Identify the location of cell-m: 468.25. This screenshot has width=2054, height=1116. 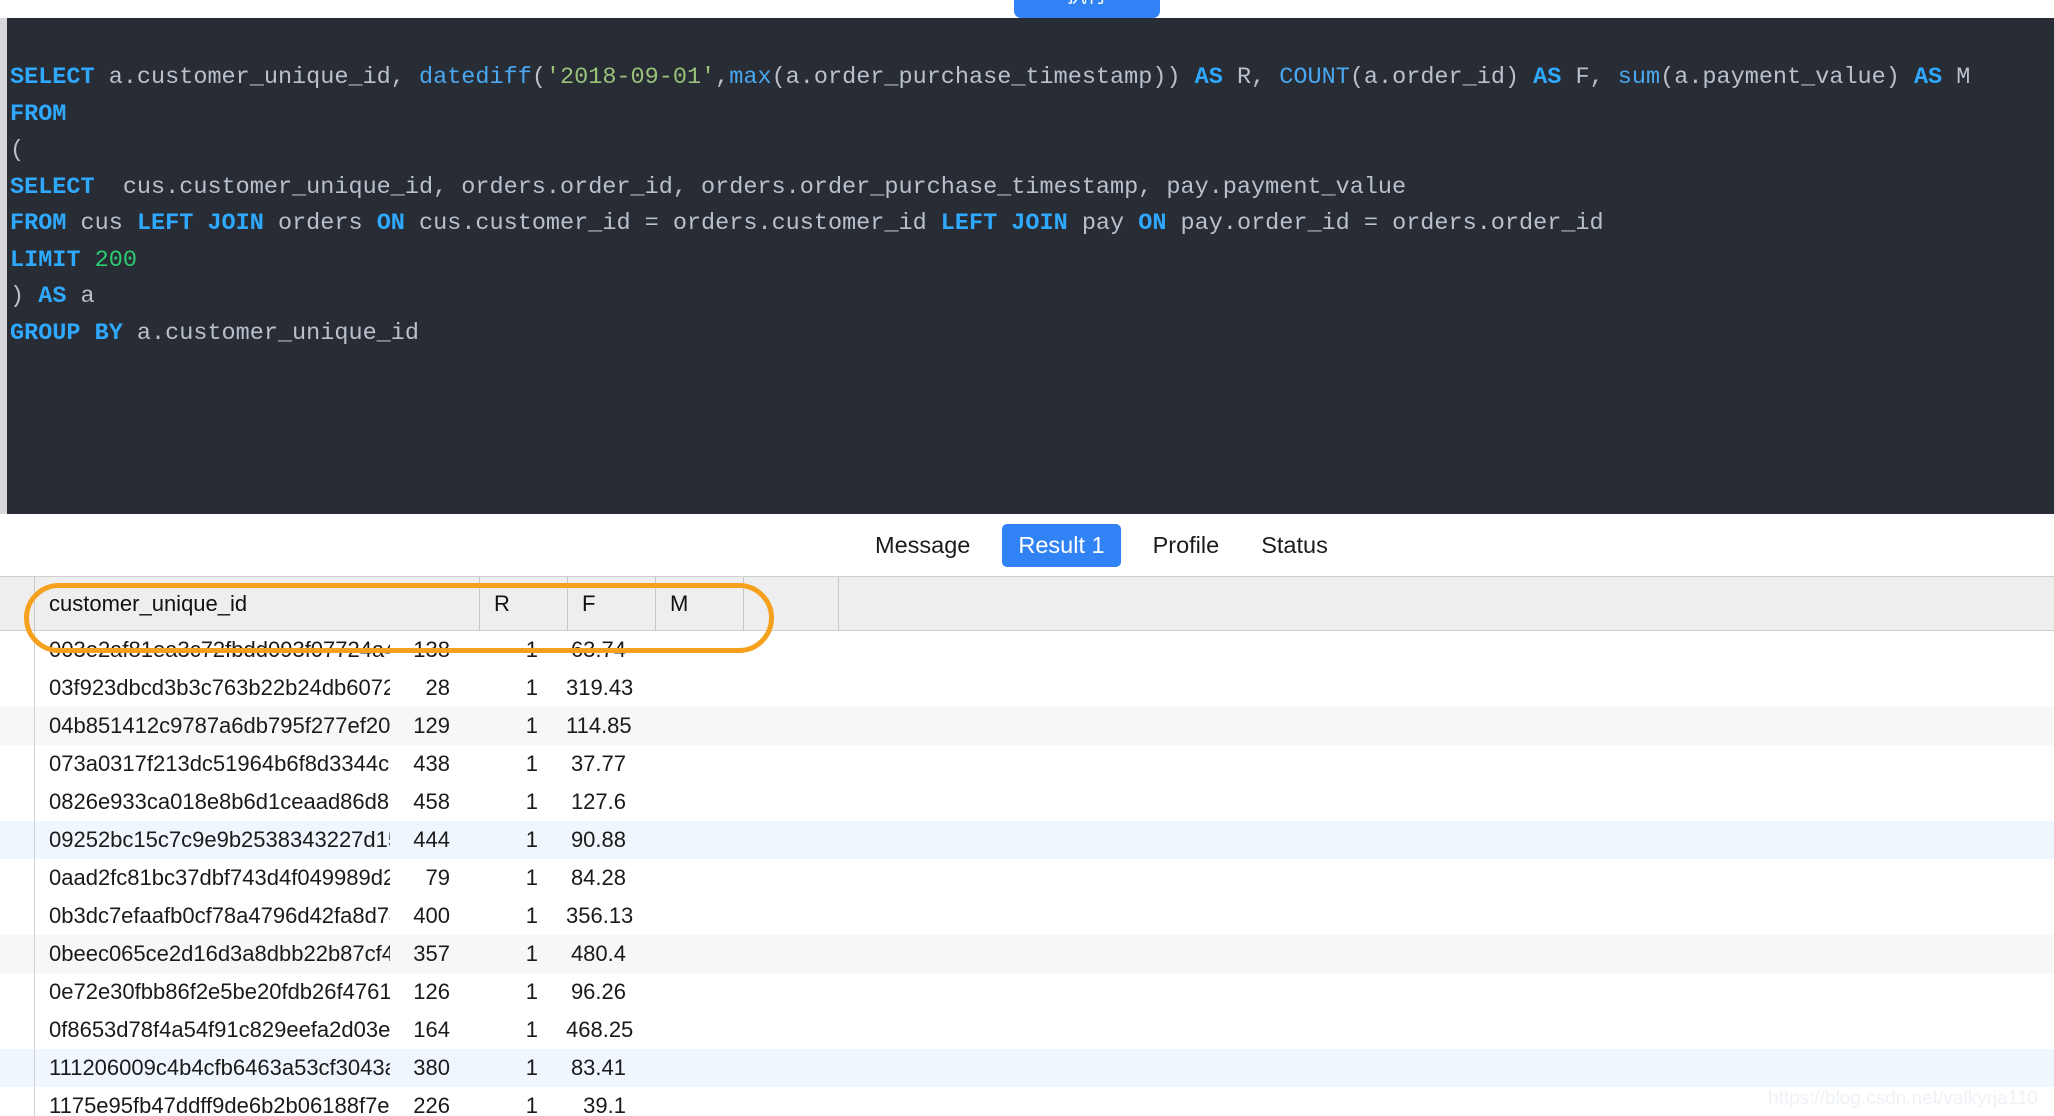
(610, 1030).